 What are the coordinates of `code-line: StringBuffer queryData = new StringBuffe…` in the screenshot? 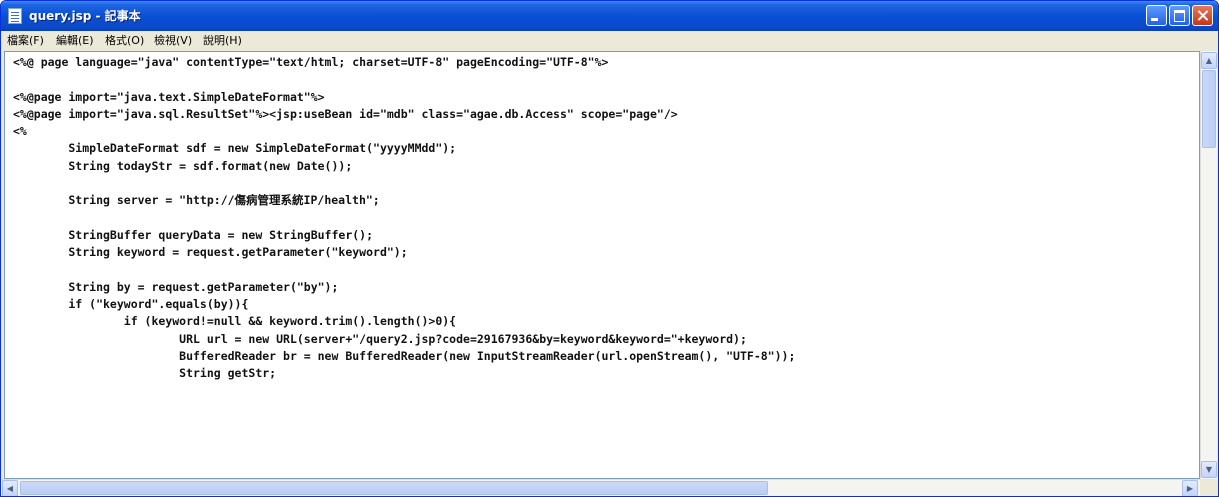 It's located at (193, 234).